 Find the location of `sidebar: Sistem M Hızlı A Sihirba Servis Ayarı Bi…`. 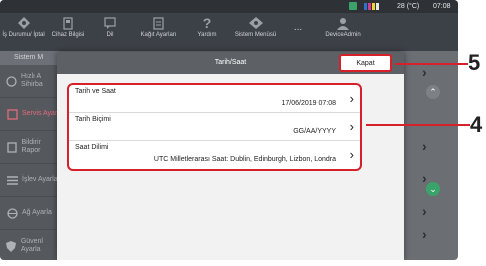

sidebar: Sistem M Hızlı A Sihirba Servis Ayarı Bi… is located at coordinates (30, 155).